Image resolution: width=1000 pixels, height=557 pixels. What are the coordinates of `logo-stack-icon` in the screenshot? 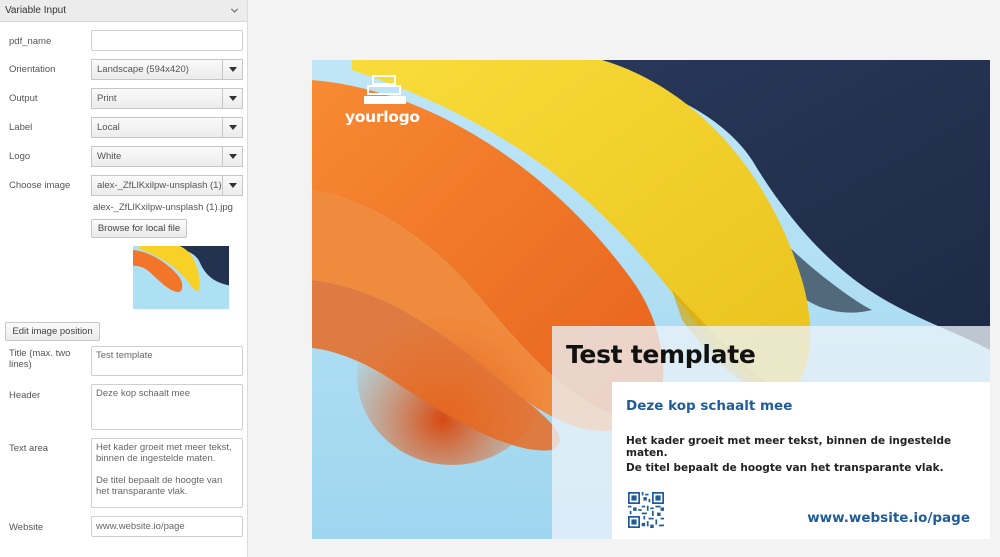 It's located at (385, 89).